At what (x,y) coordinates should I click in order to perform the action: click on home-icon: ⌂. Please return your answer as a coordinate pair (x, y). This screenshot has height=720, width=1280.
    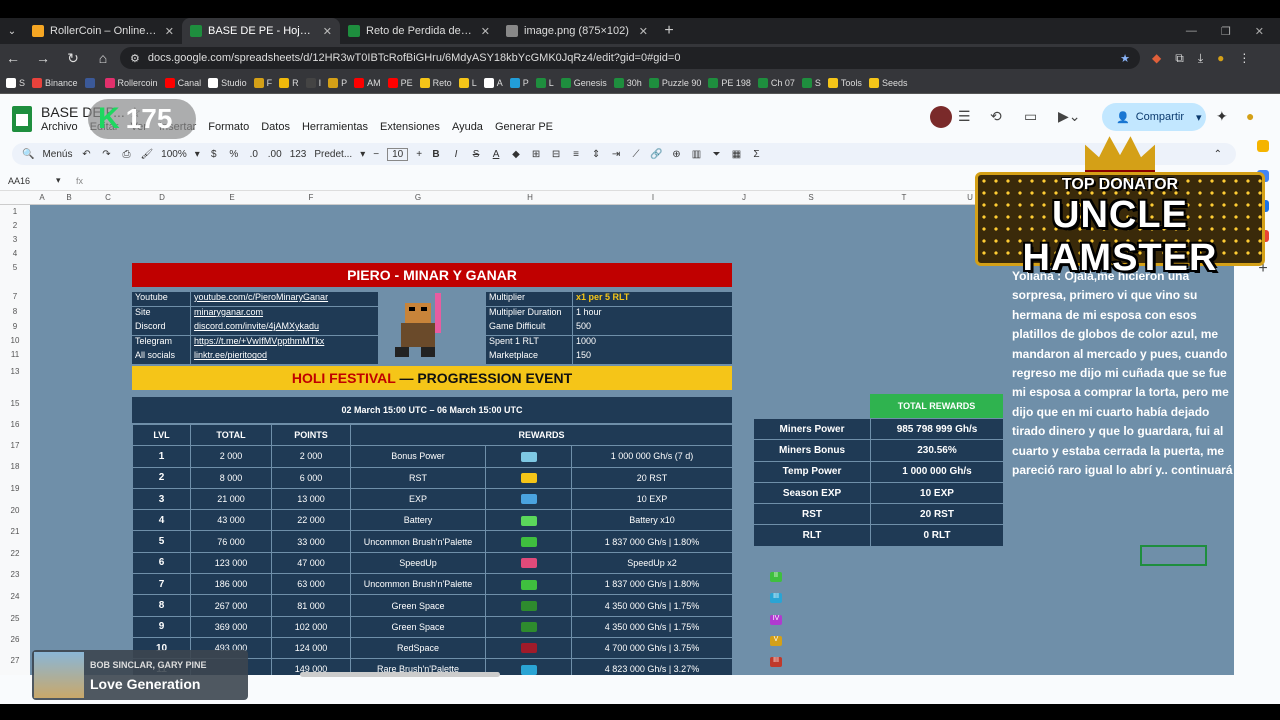
    Looking at the image, I should click on (103, 58).